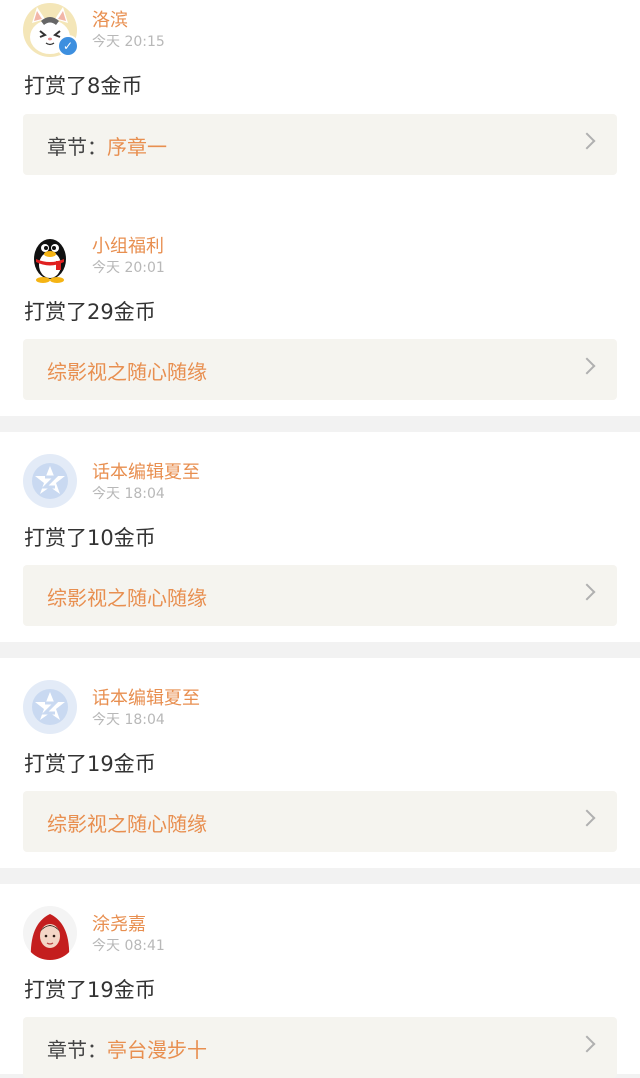 This screenshot has height=1078, width=640. I want to click on chapter-link: 章节：序章一, so click(320, 144).